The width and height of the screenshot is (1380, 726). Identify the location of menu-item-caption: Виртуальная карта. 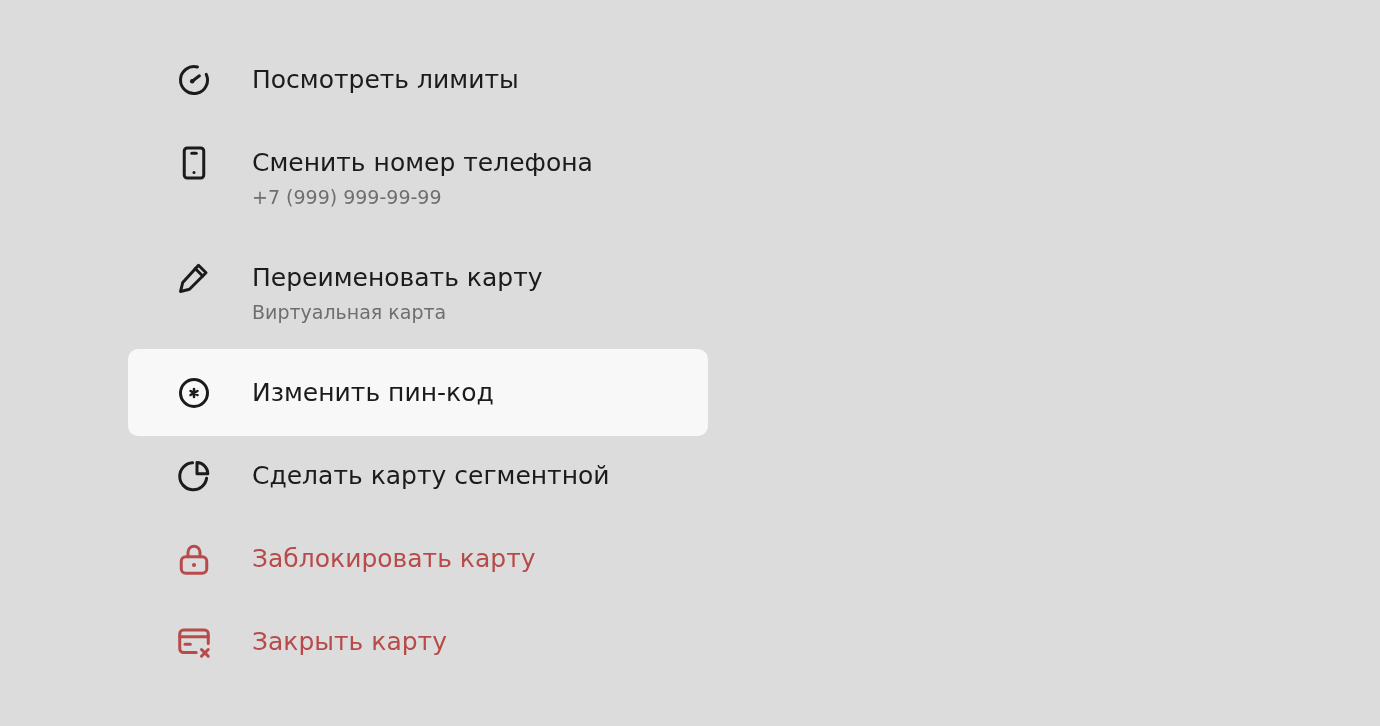
(350, 312).